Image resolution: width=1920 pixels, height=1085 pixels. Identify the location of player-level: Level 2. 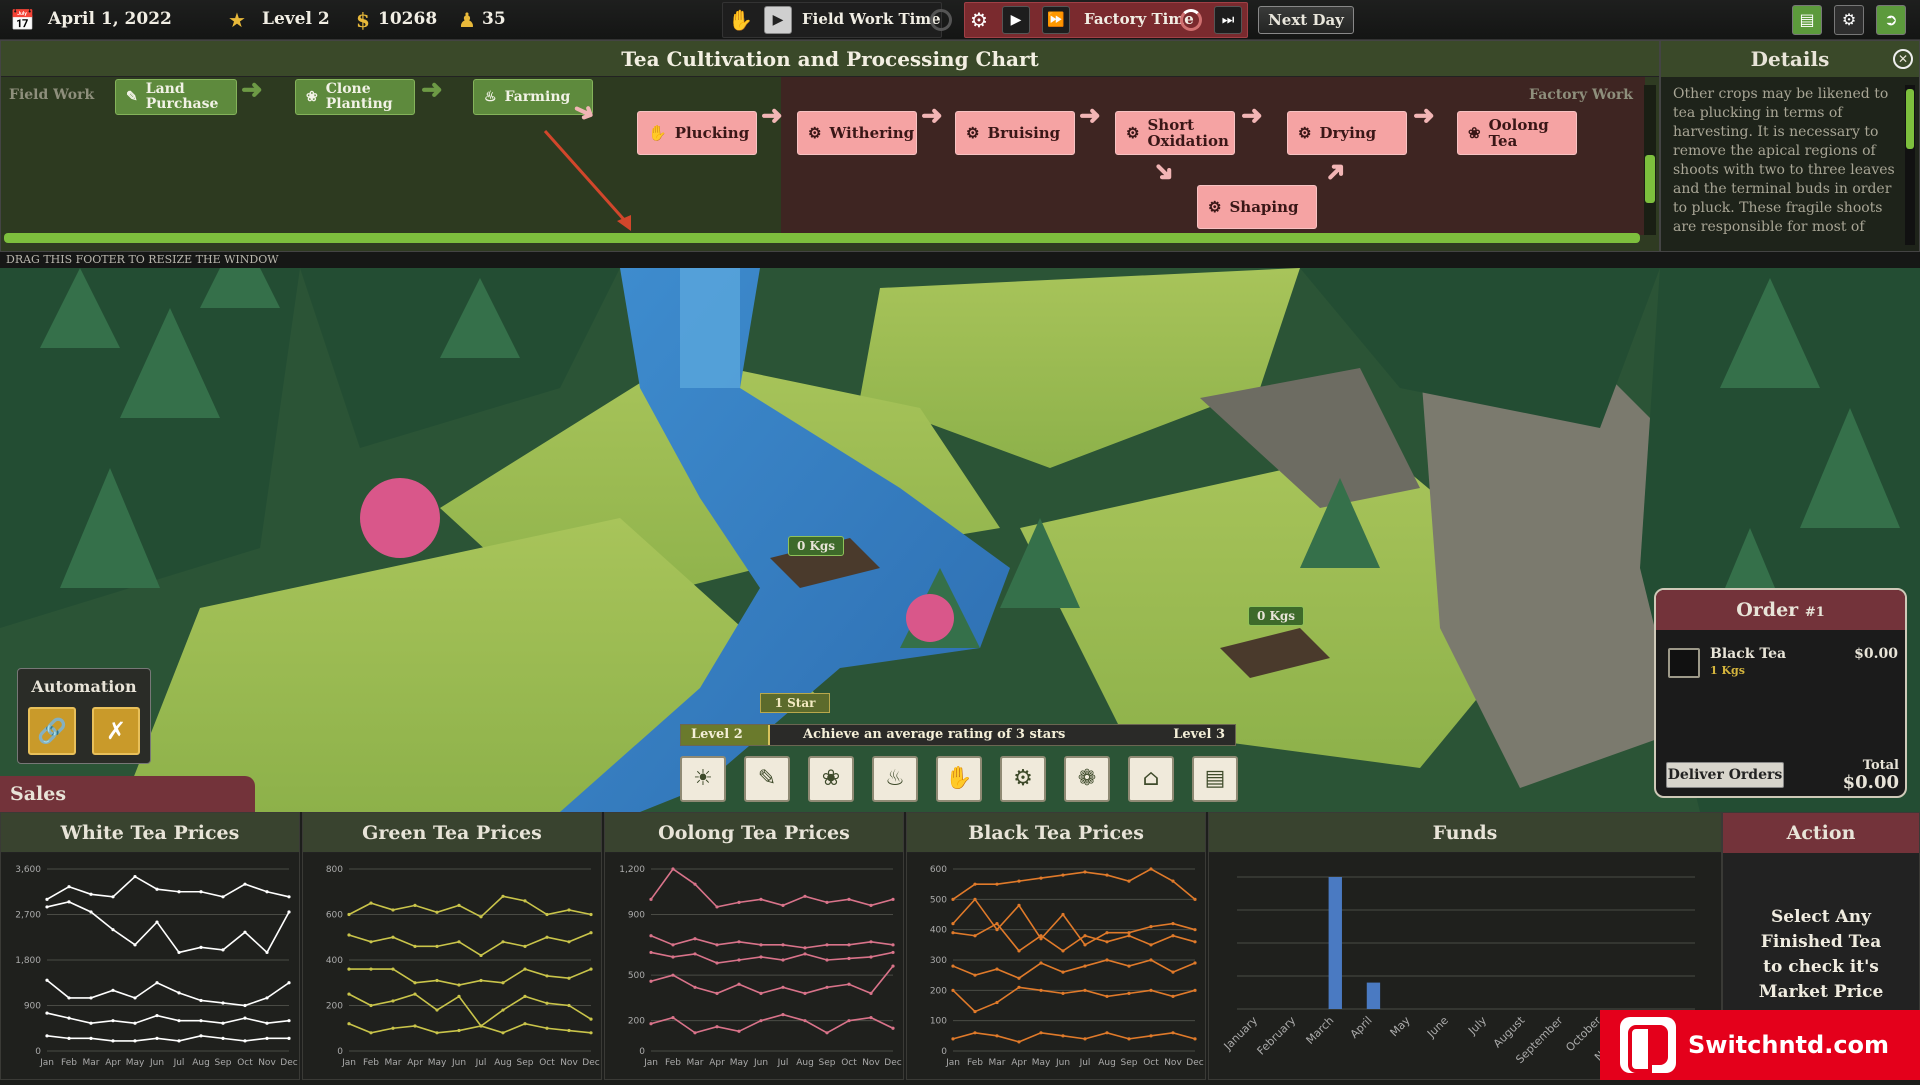
(296, 19).